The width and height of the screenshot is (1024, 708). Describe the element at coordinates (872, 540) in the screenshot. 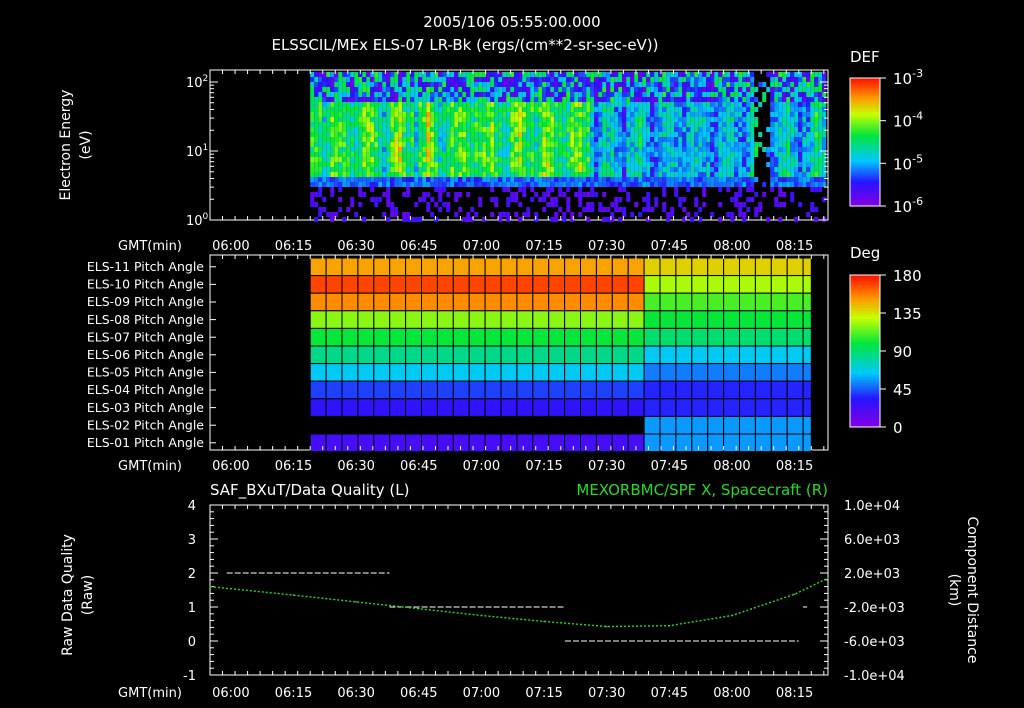

I see `right-tick-label: 6.0e+03` at that location.